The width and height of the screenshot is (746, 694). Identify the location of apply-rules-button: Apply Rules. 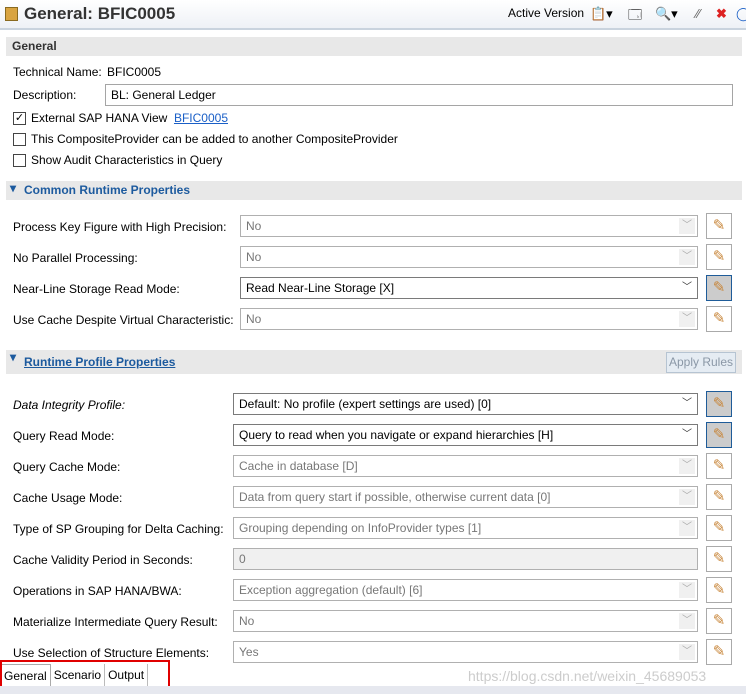
(701, 362).